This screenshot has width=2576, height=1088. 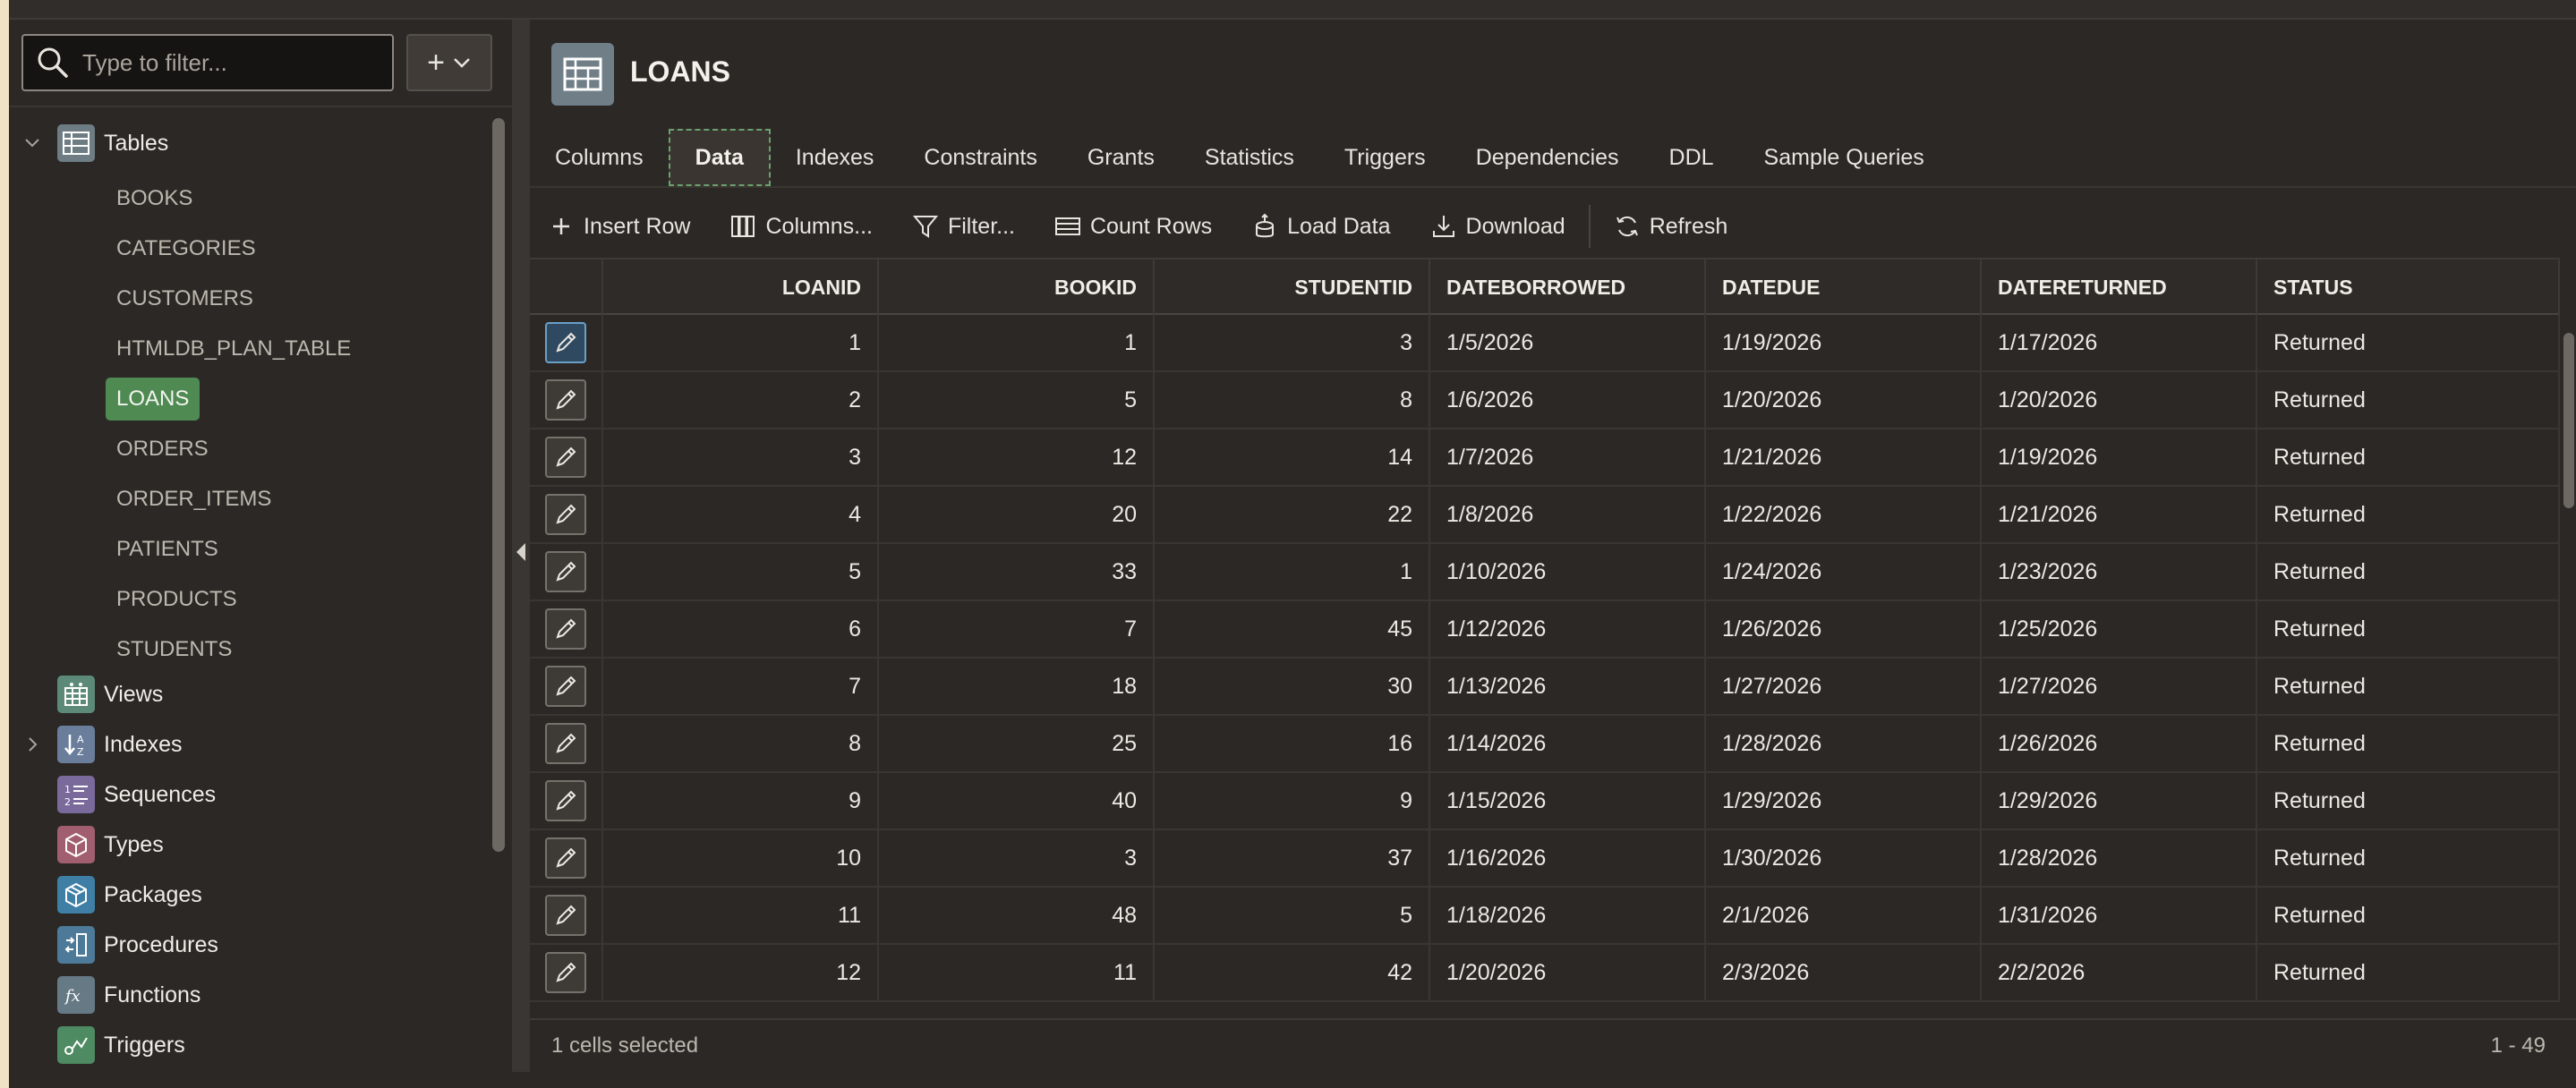 I want to click on cell-bookid: 48, so click(x=1017, y=915).